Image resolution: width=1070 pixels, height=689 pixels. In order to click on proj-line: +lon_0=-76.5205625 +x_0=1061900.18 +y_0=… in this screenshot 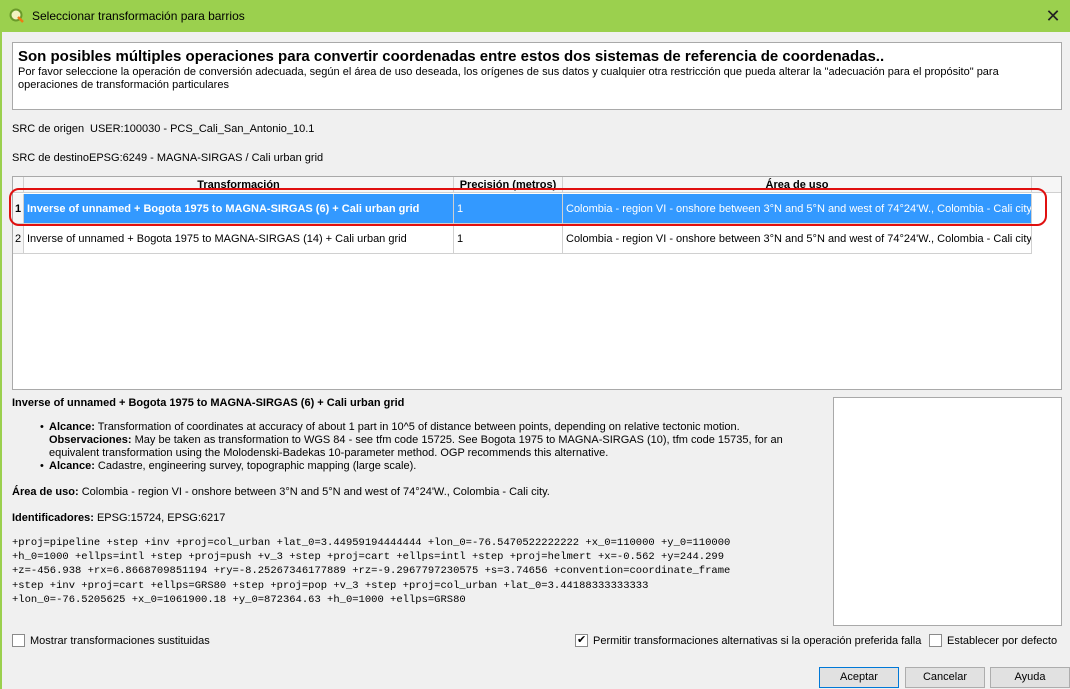, I will do `click(239, 599)`.